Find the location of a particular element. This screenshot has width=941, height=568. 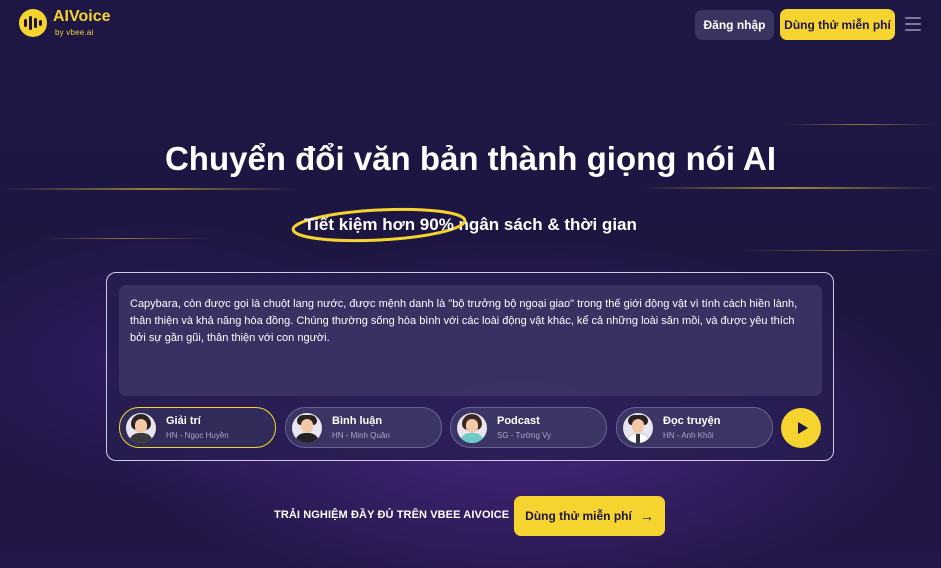

waveform-icon is located at coordinates (33, 23).